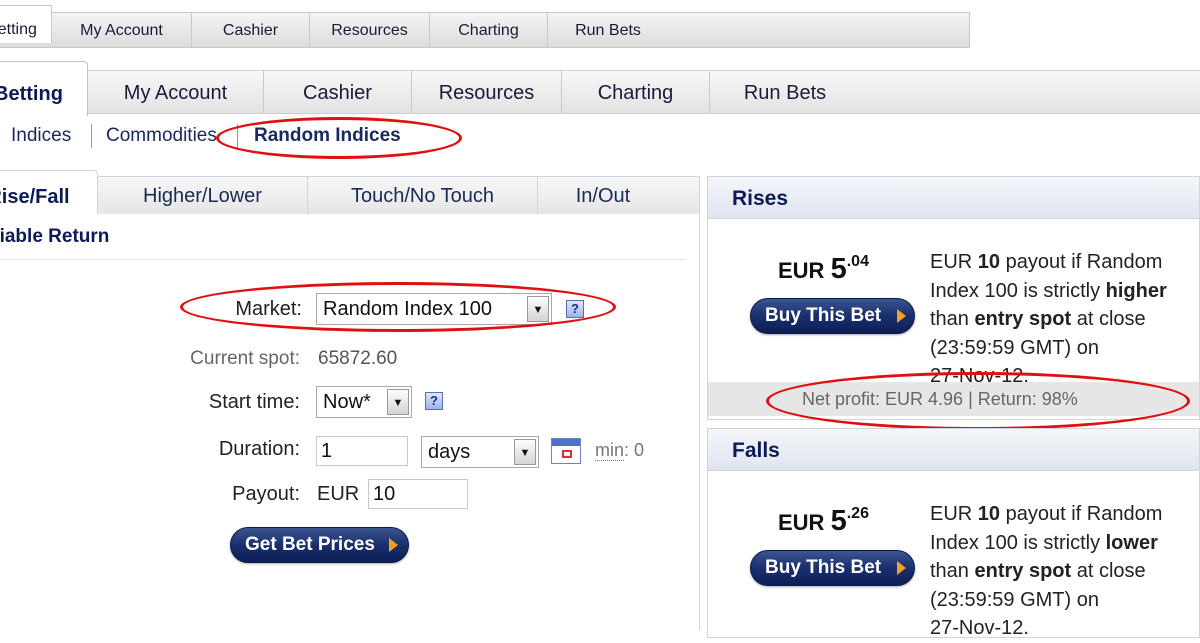 The width and height of the screenshot is (1200, 643). Describe the element at coordinates (408, 309) in the screenshot. I see `market-select-value: Random Index 100` at that location.